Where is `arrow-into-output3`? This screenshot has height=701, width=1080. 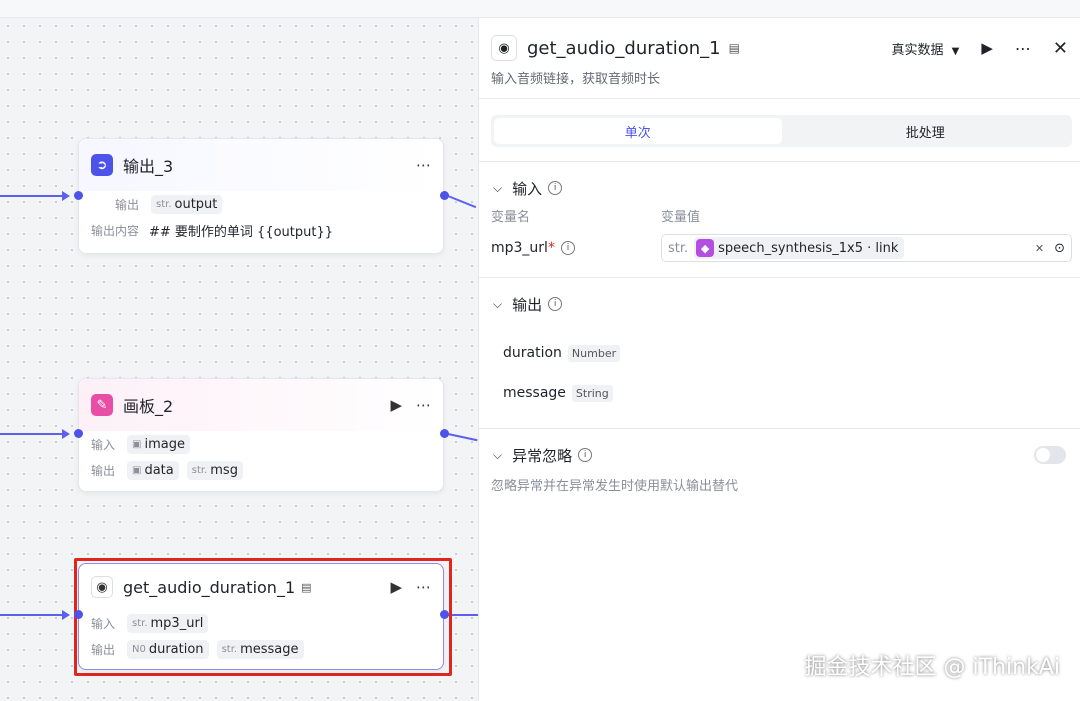
arrow-into-output3 is located at coordinates (66, 196).